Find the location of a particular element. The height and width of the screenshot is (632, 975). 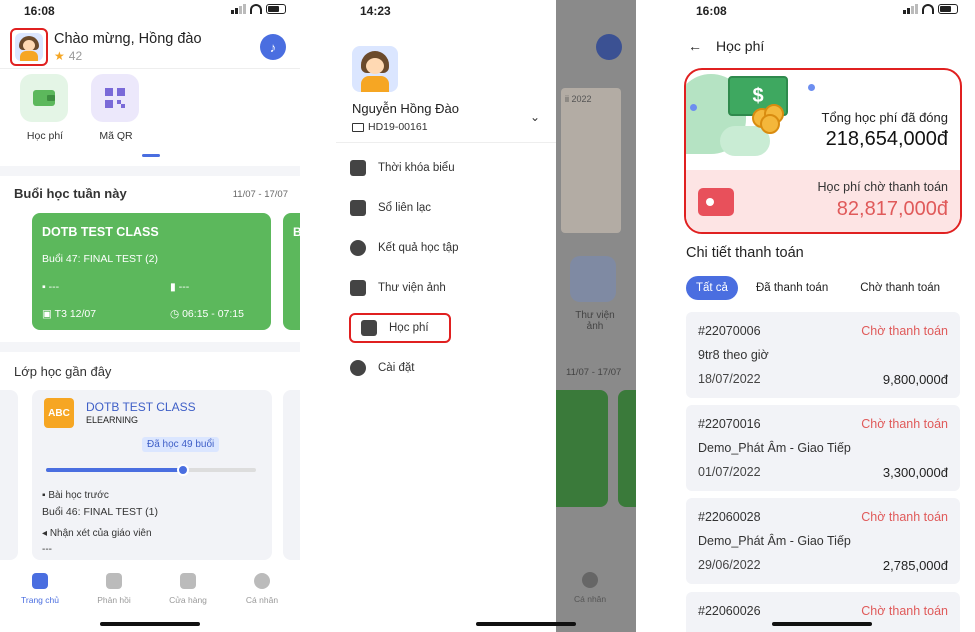

background-card is located at coordinates (582, 448).